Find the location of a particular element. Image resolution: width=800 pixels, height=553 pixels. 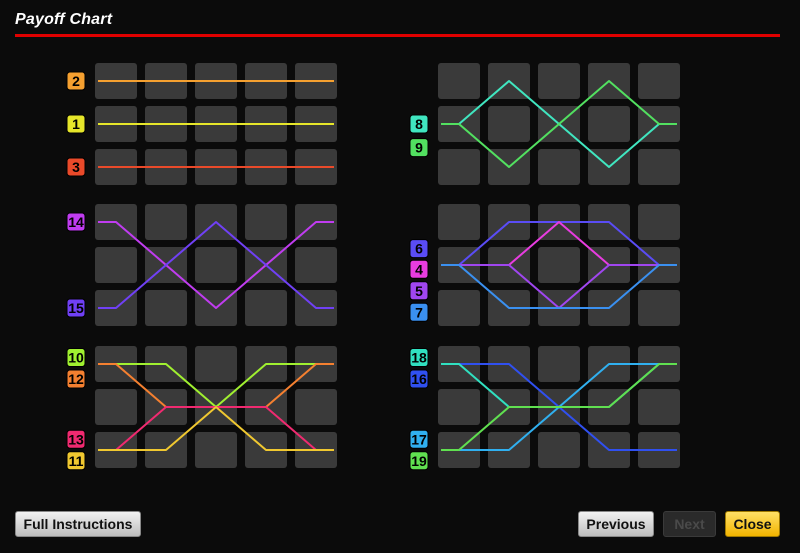

payline-number: 3 is located at coordinates (76, 167).